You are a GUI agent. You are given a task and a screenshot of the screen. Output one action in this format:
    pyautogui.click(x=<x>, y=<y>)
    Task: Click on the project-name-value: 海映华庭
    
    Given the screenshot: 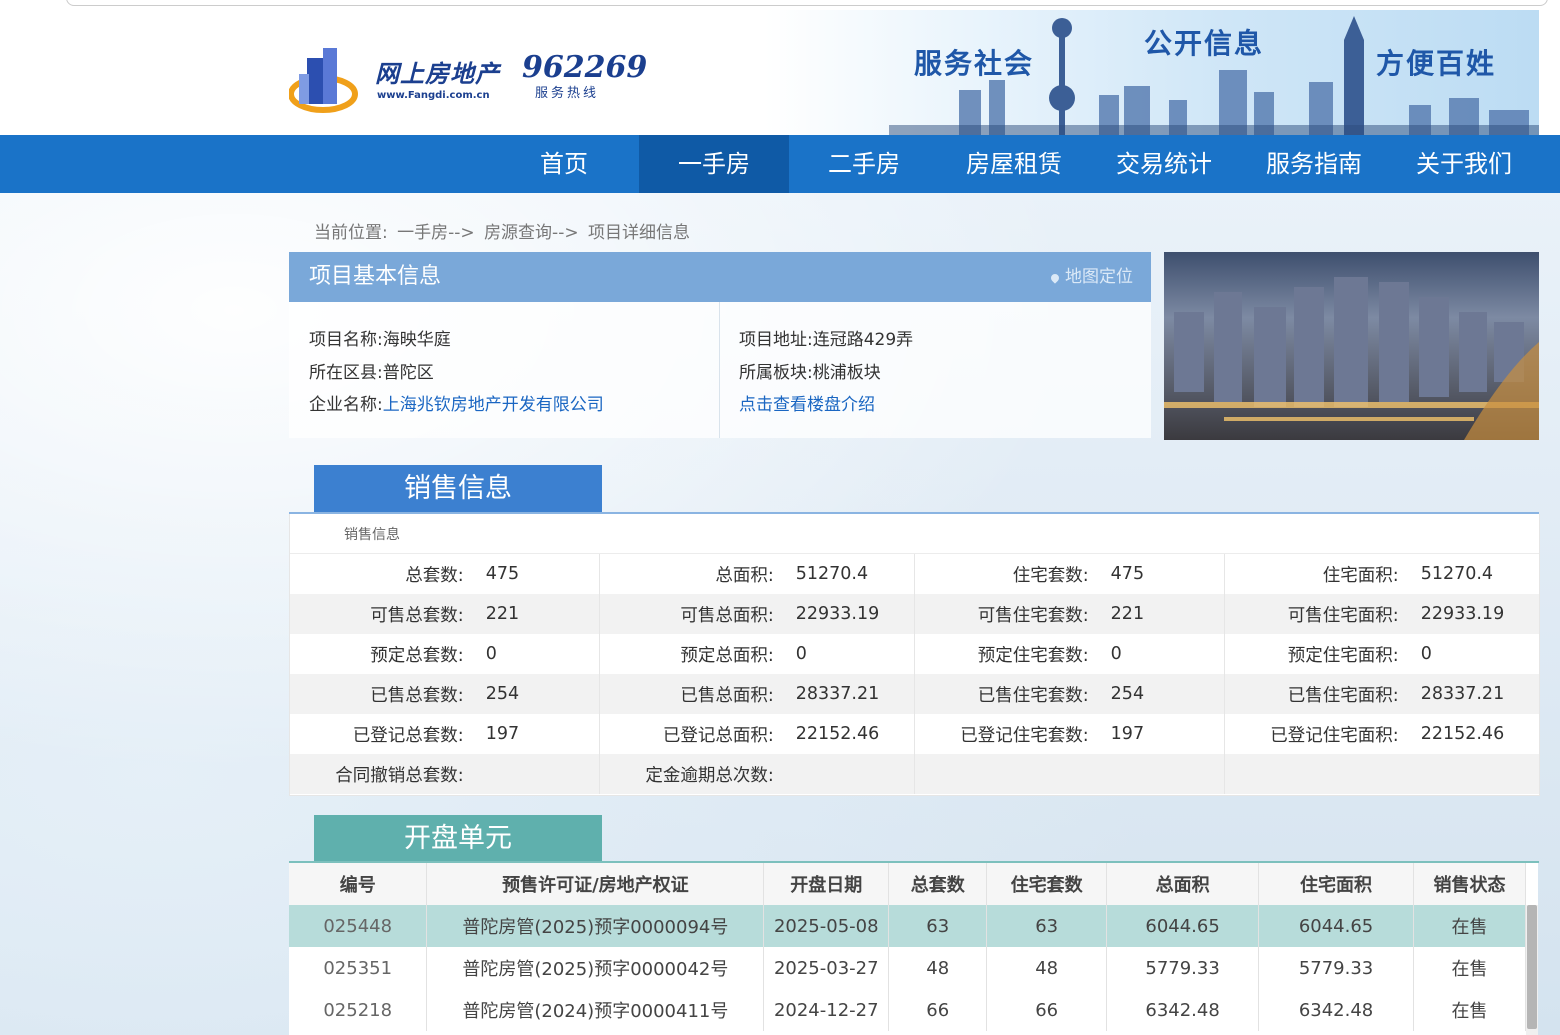 What is the action you would take?
    pyautogui.click(x=416, y=340)
    